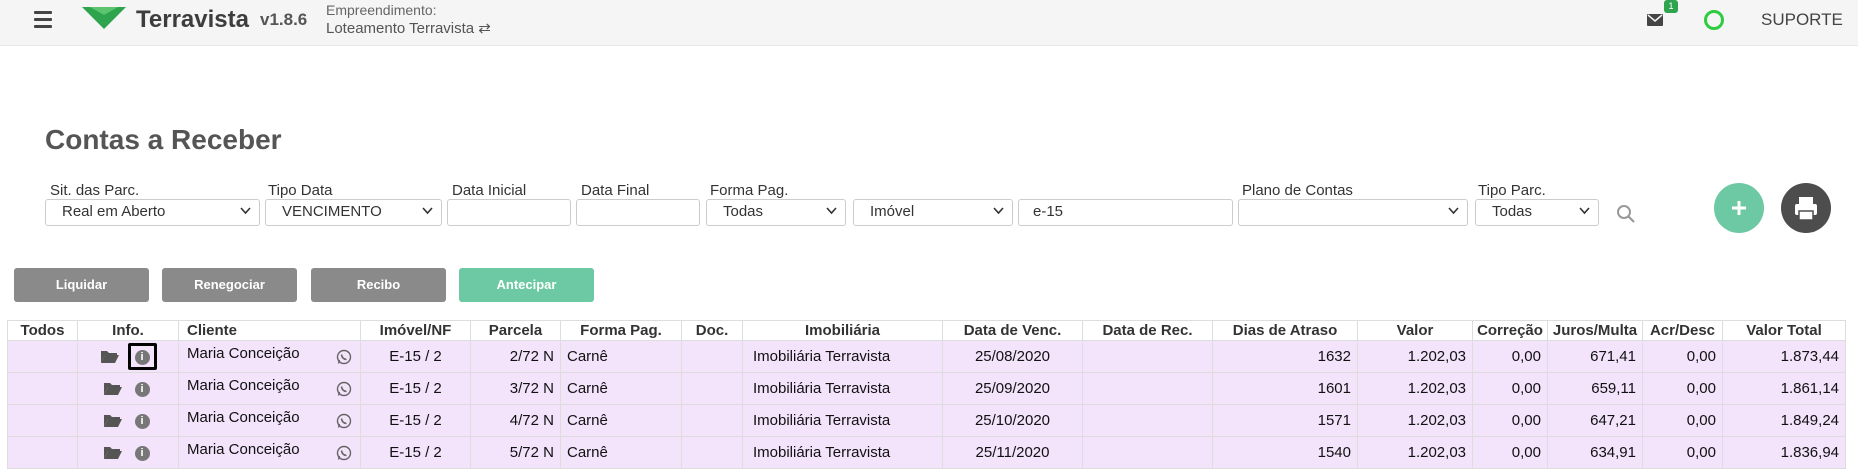  I want to click on data-final-input, so click(638, 212).